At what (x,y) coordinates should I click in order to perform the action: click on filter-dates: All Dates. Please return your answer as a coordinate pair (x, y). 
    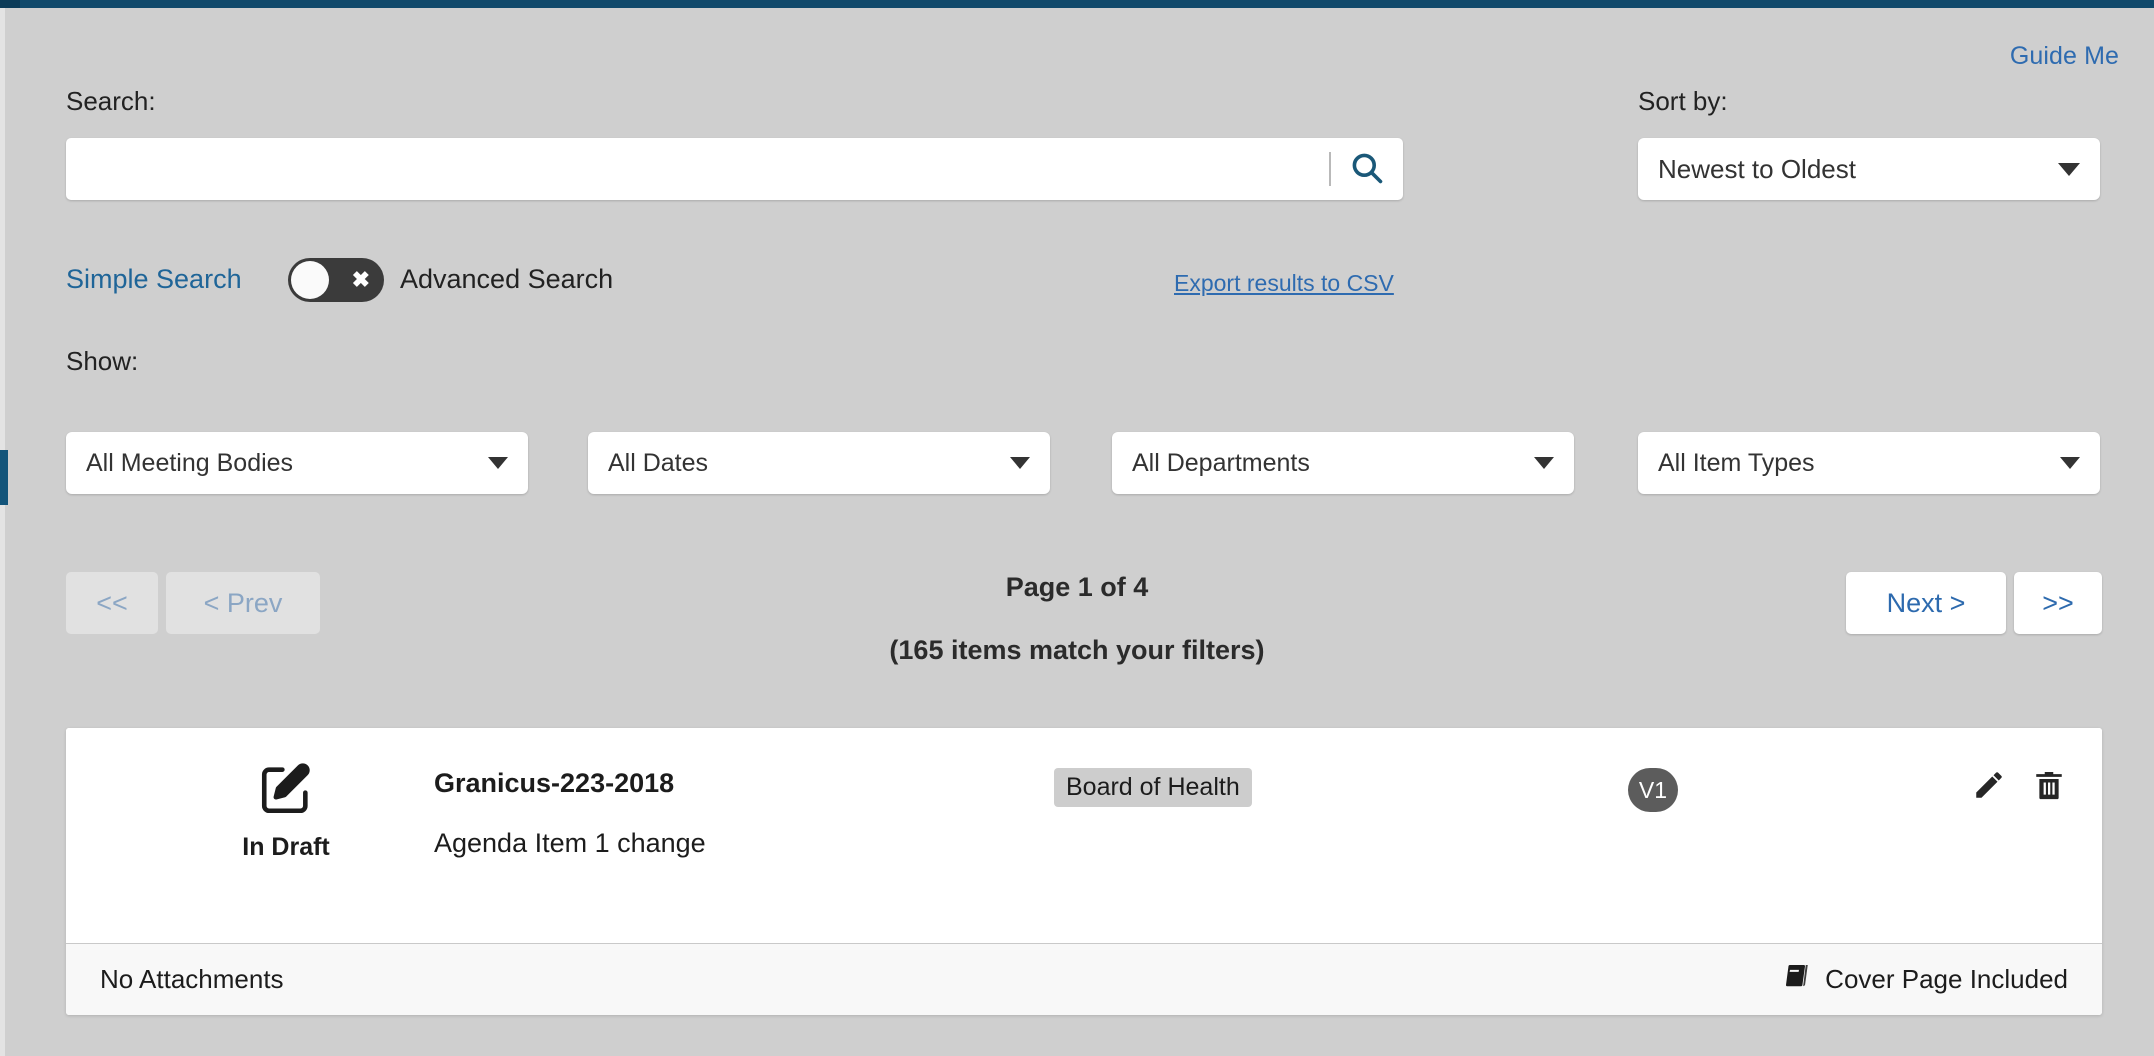
    Looking at the image, I should click on (819, 463).